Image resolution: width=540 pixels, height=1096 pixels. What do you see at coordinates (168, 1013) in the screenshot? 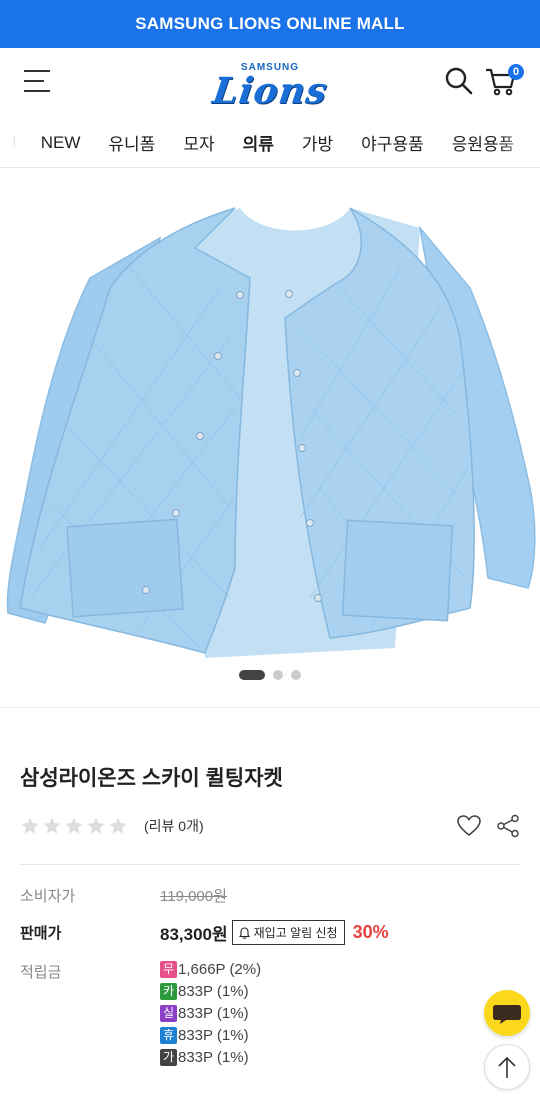
I see `points-badge-sil: 실` at bounding box center [168, 1013].